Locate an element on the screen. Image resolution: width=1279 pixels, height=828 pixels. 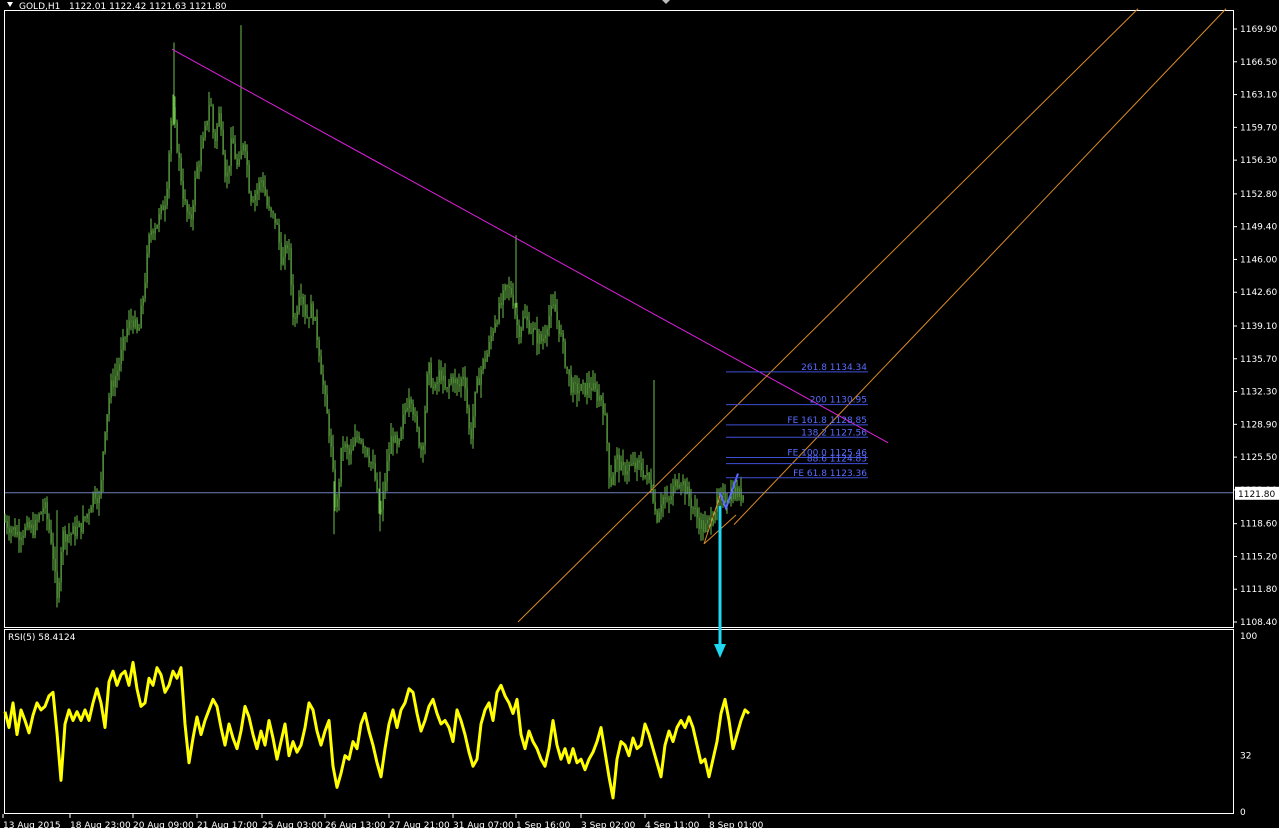
price-tick-label: 1111.80 is located at coordinates (1258, 590).